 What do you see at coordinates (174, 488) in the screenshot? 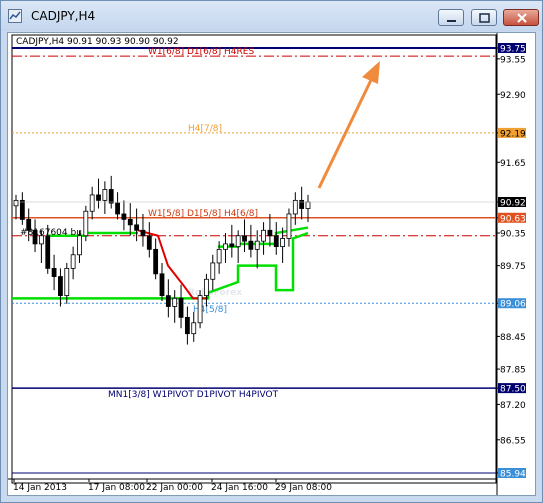
I see `x-tick-label: 22 Jan 00:00` at bounding box center [174, 488].